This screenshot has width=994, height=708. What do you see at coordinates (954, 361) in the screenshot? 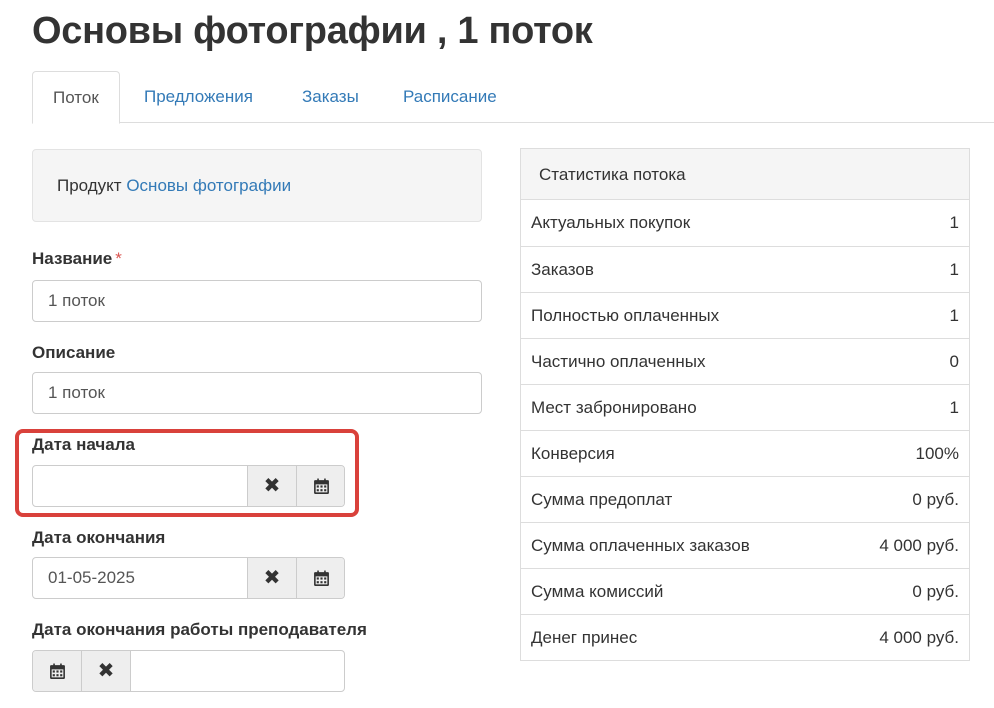
I see `stats-row-value: 0` at bounding box center [954, 361].